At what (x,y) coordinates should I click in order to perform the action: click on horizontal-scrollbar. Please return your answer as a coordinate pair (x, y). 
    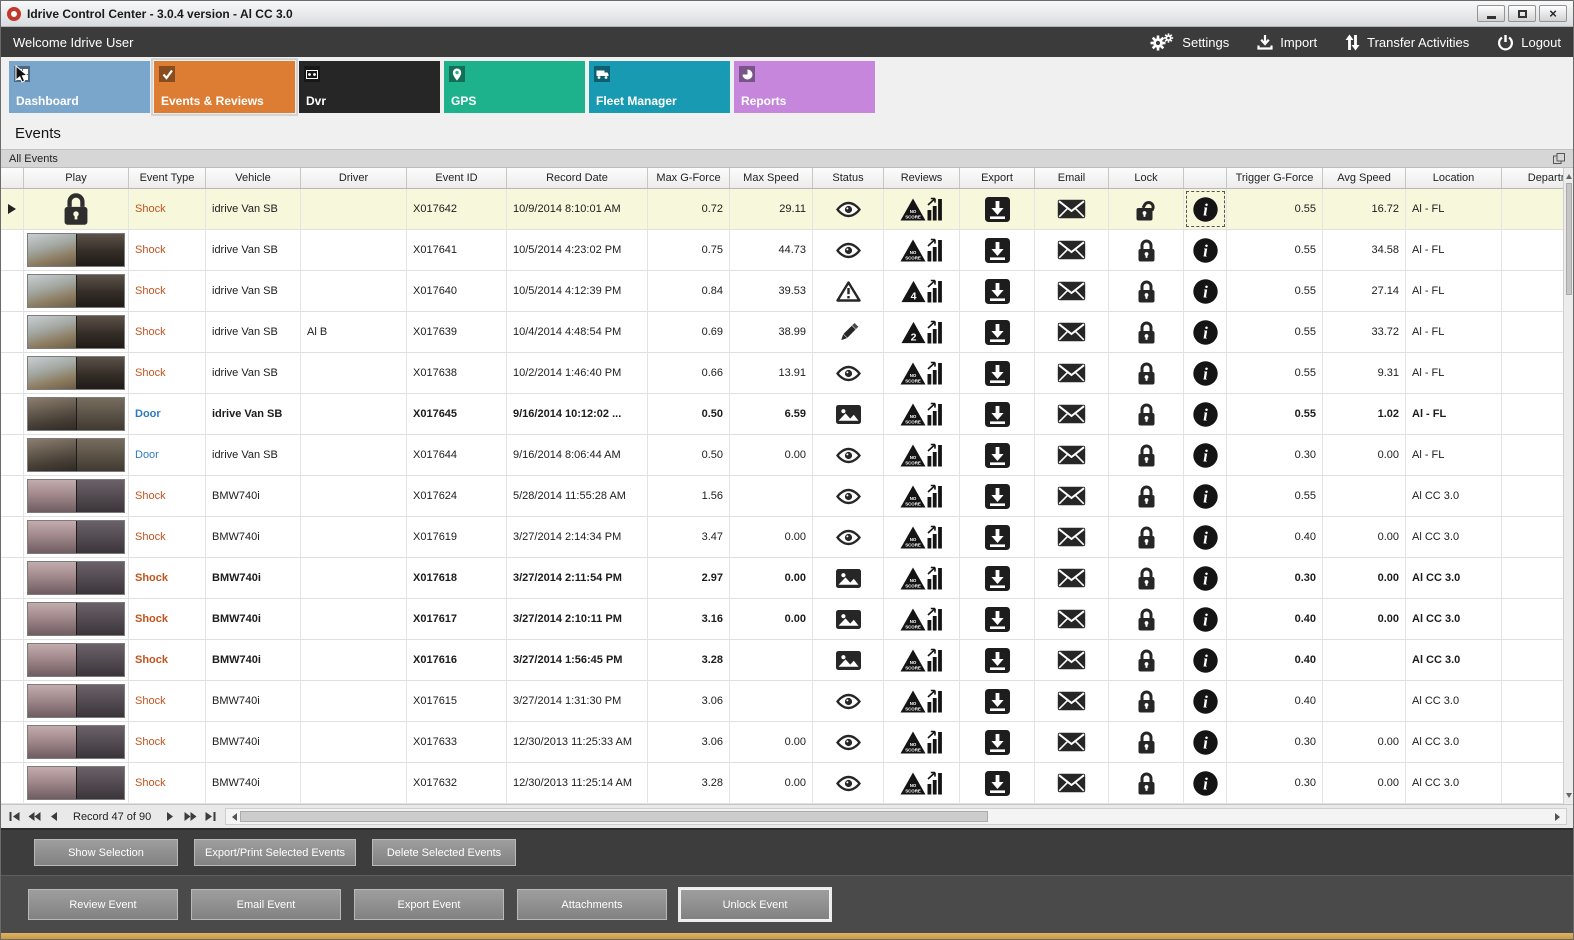
    Looking at the image, I should click on (896, 816).